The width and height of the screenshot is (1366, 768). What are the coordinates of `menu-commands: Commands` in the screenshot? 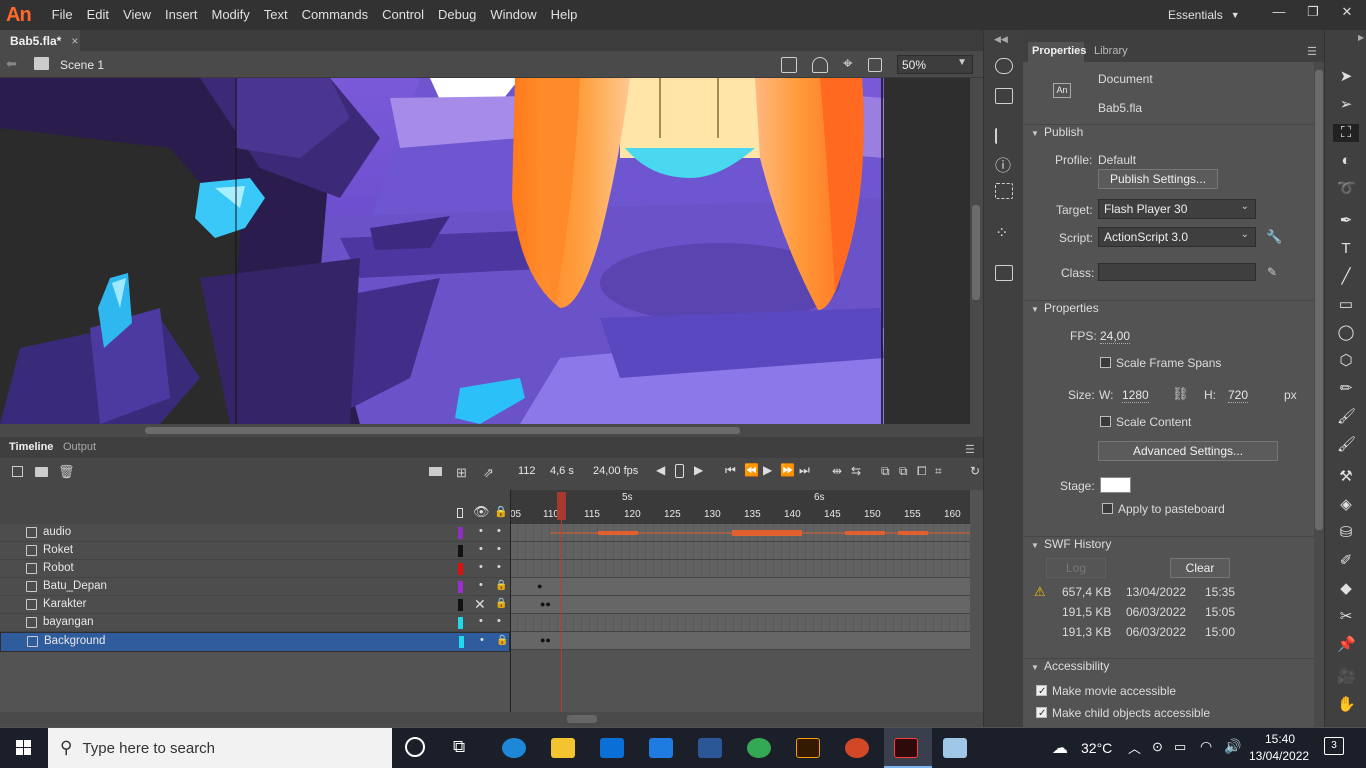 It's located at (335, 15).